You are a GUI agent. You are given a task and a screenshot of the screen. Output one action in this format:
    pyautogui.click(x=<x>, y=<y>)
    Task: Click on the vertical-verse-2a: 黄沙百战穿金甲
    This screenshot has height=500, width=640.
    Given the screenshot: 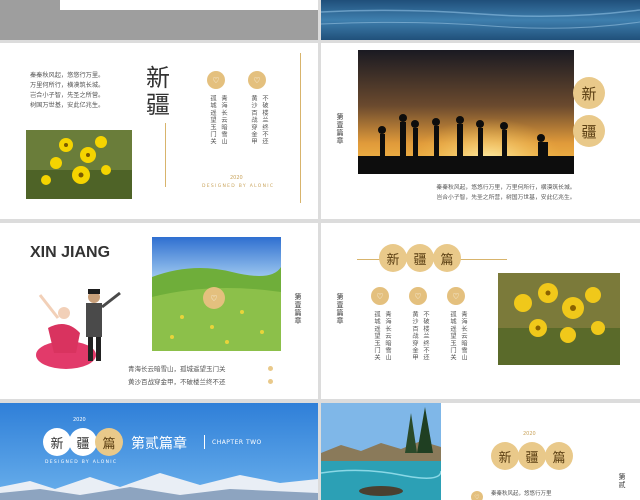 What is the action you would take?
    pyautogui.click(x=253, y=120)
    